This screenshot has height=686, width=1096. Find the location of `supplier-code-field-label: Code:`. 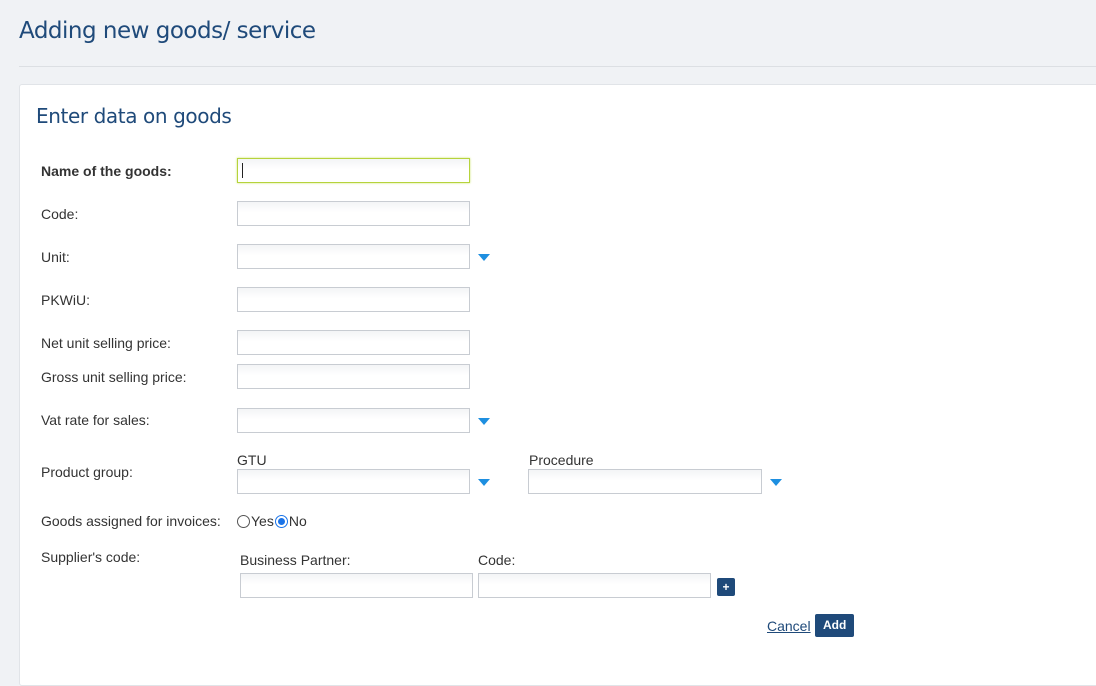

supplier-code-field-label: Code: is located at coordinates (497, 560).